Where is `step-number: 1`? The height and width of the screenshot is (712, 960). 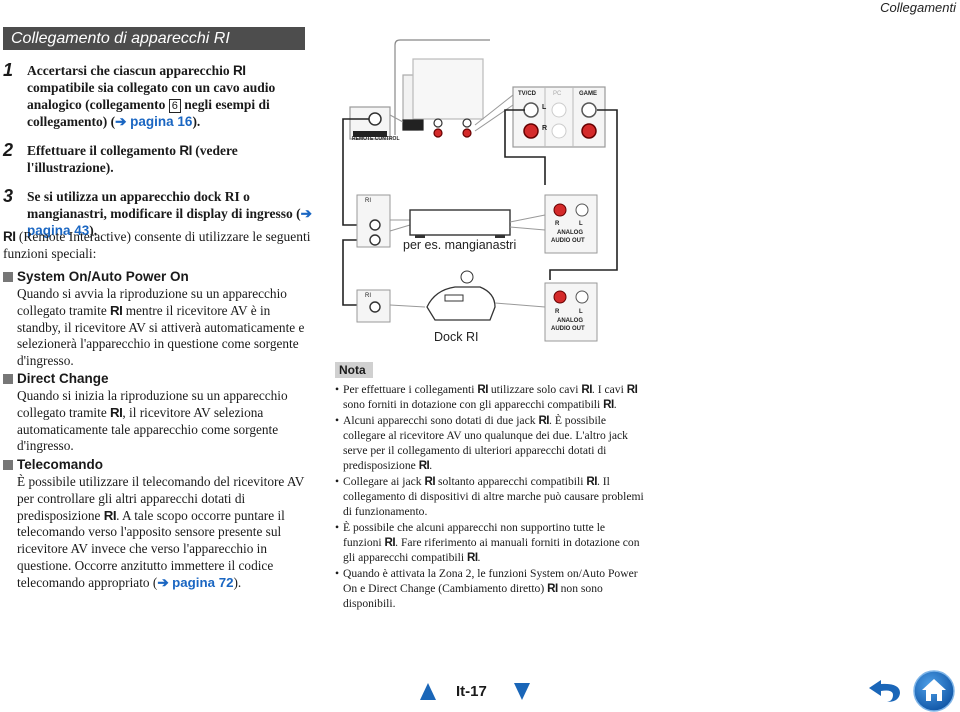 step-number: 1 is located at coordinates (8, 70).